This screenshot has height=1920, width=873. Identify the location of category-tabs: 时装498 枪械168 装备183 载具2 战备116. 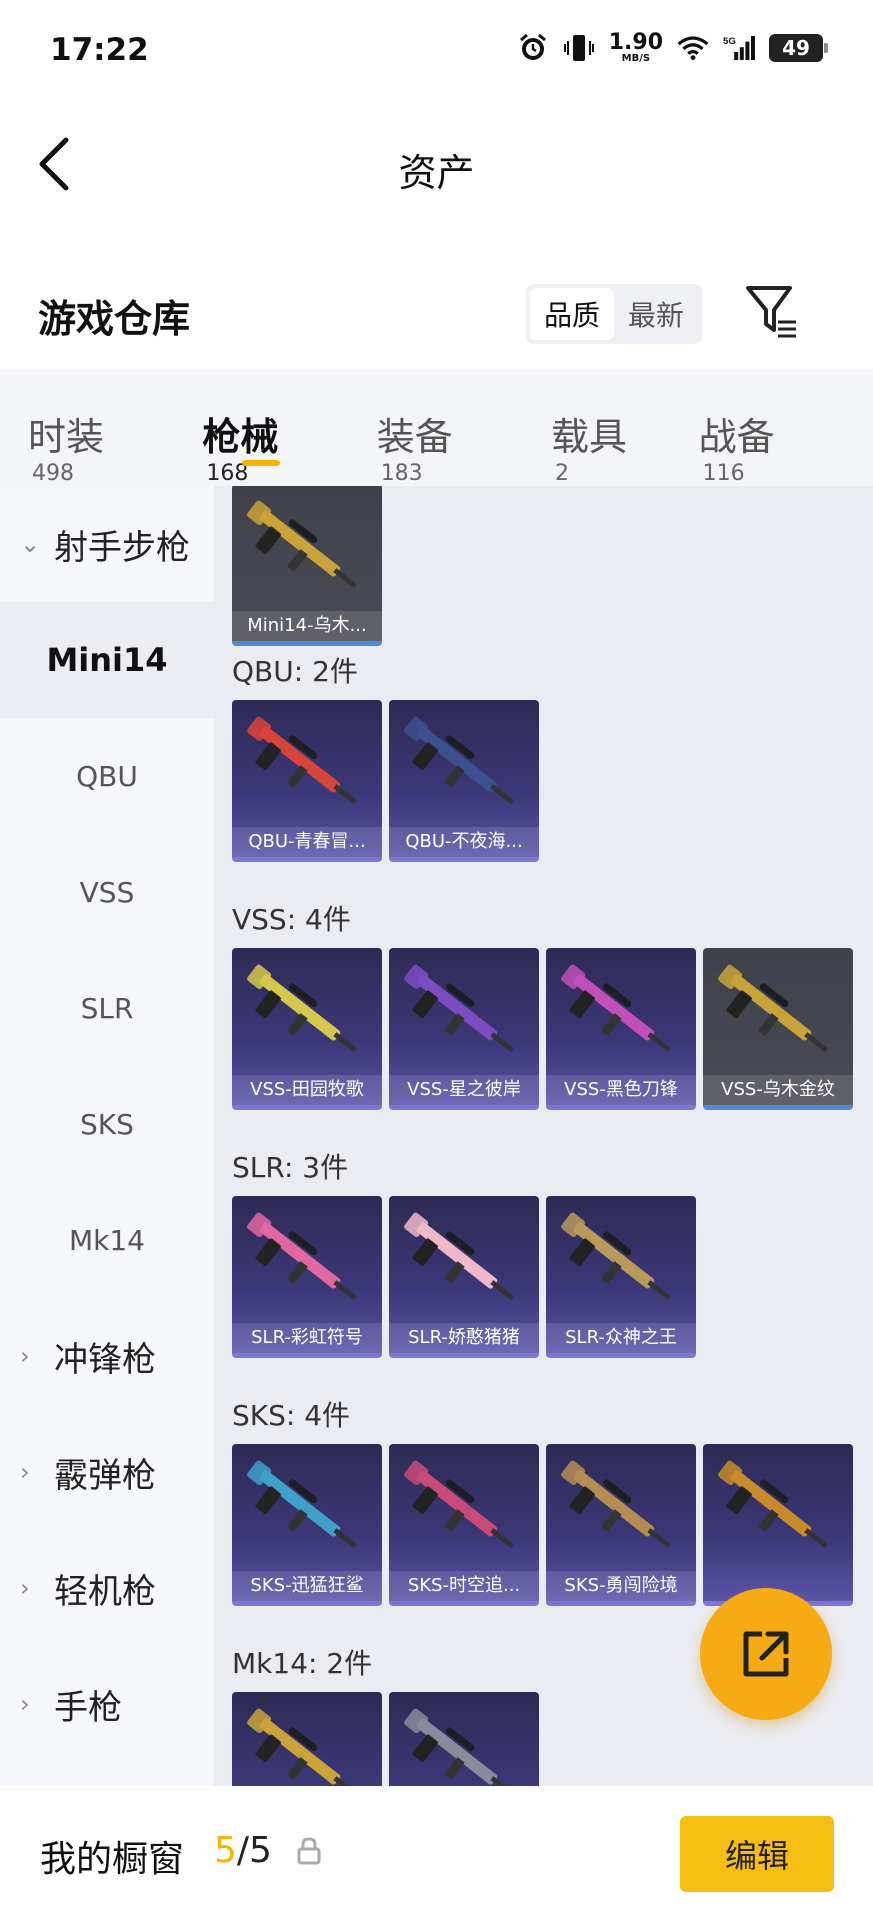
(436, 428).